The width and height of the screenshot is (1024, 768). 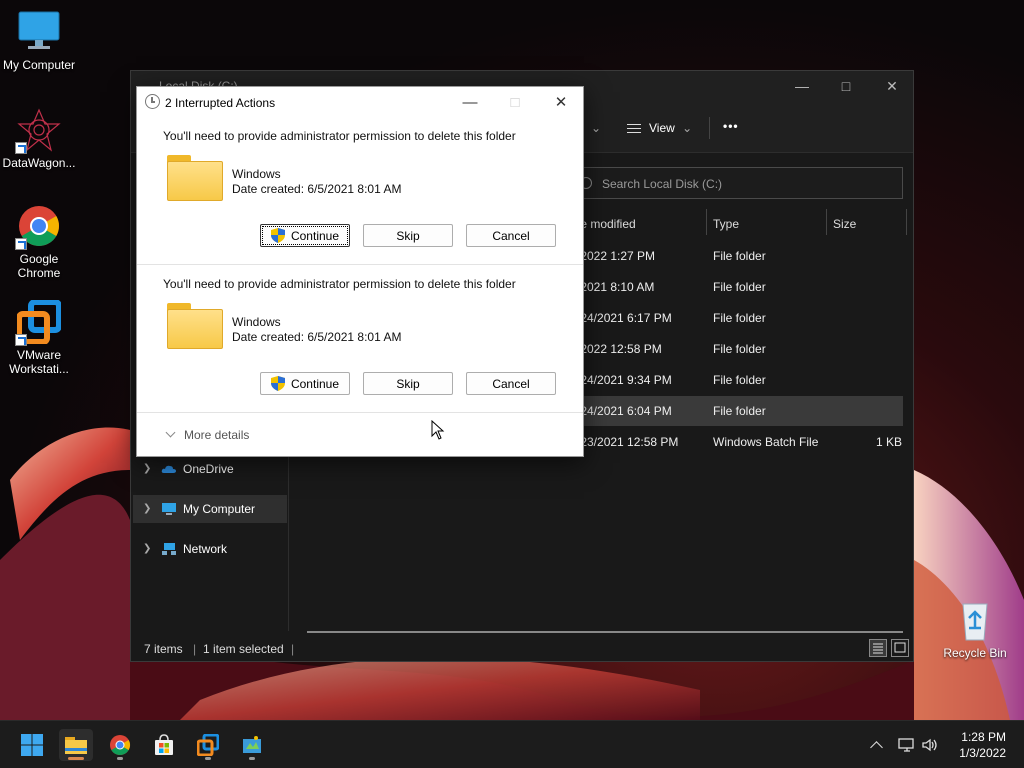 What do you see at coordinates (975, 620) in the screenshot?
I see `recycle-bin-icon` at bounding box center [975, 620].